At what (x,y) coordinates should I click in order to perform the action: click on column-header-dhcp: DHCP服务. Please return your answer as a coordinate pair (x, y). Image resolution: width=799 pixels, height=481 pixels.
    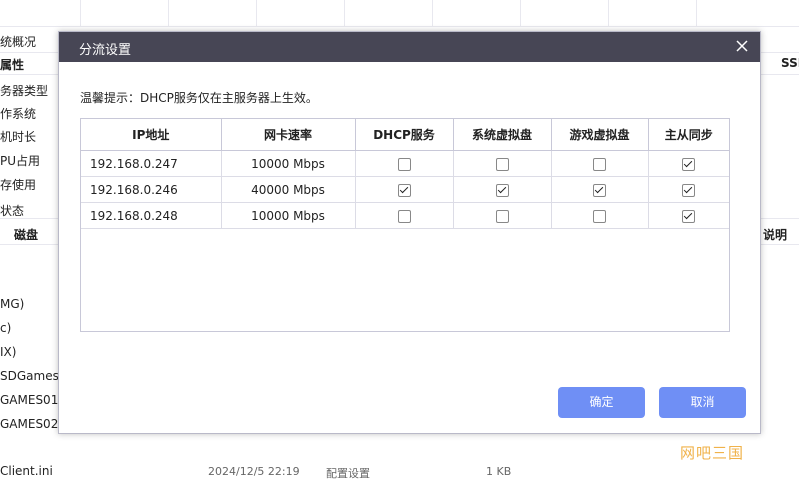
    Looking at the image, I should click on (404, 135).